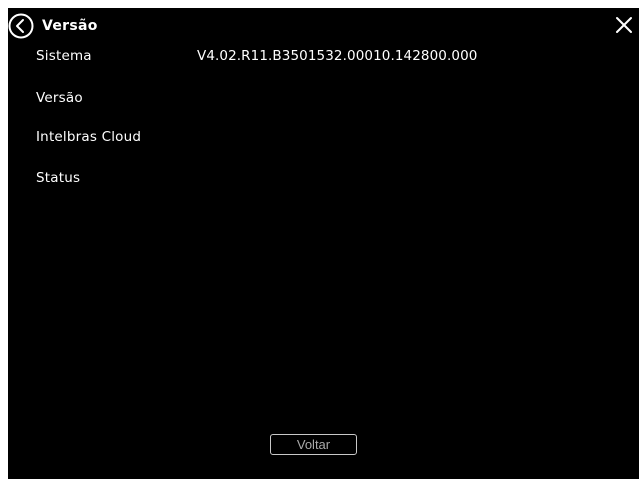 This screenshot has width=639, height=479. Describe the element at coordinates (313, 444) in the screenshot. I see `voltar-button: Voltar` at that location.